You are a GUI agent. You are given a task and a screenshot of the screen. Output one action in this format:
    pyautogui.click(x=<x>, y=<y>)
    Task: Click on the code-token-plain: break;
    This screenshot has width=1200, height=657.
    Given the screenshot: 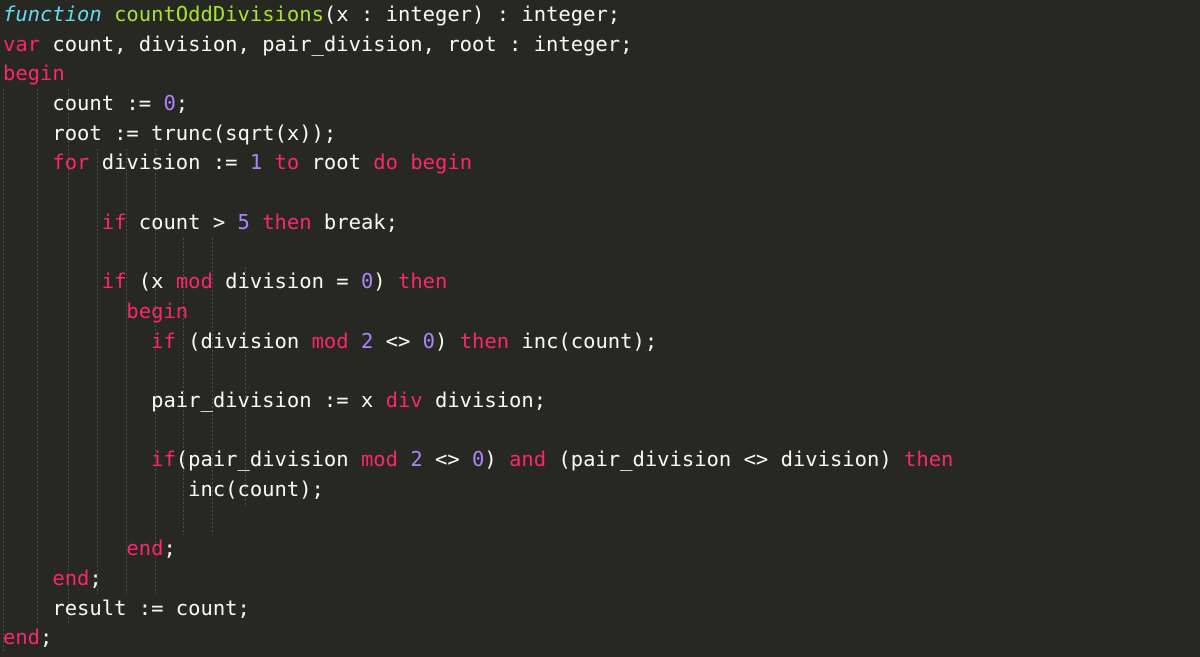 What is the action you would take?
    pyautogui.click(x=354, y=221)
    